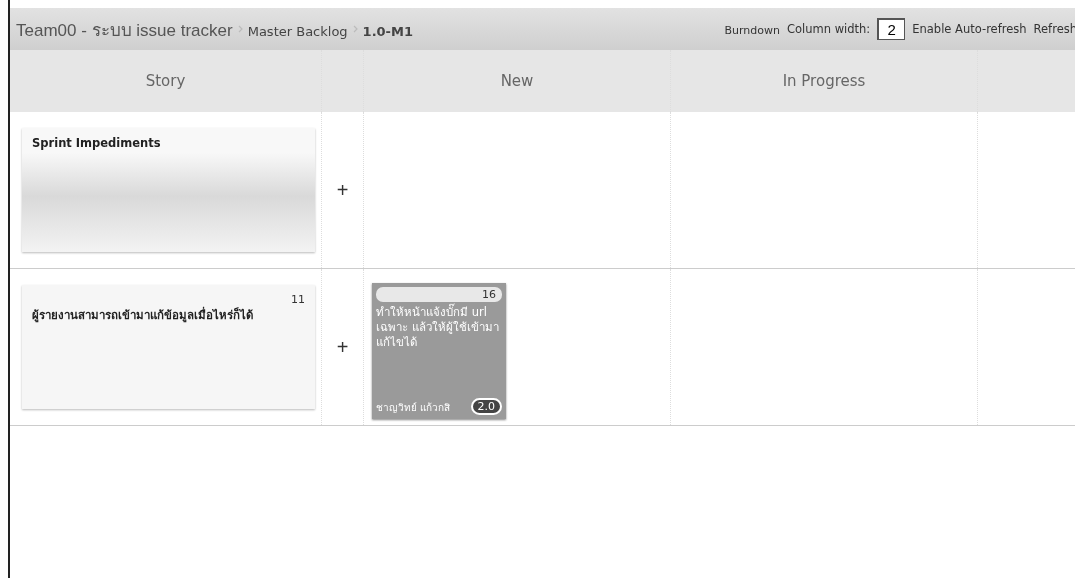 The height and width of the screenshot is (578, 1075). I want to click on story-title: ผู้รายงานสามารถเข้ามาแก้ข้อมูลเมื่อไหร่ก็ได้, so click(143, 315).